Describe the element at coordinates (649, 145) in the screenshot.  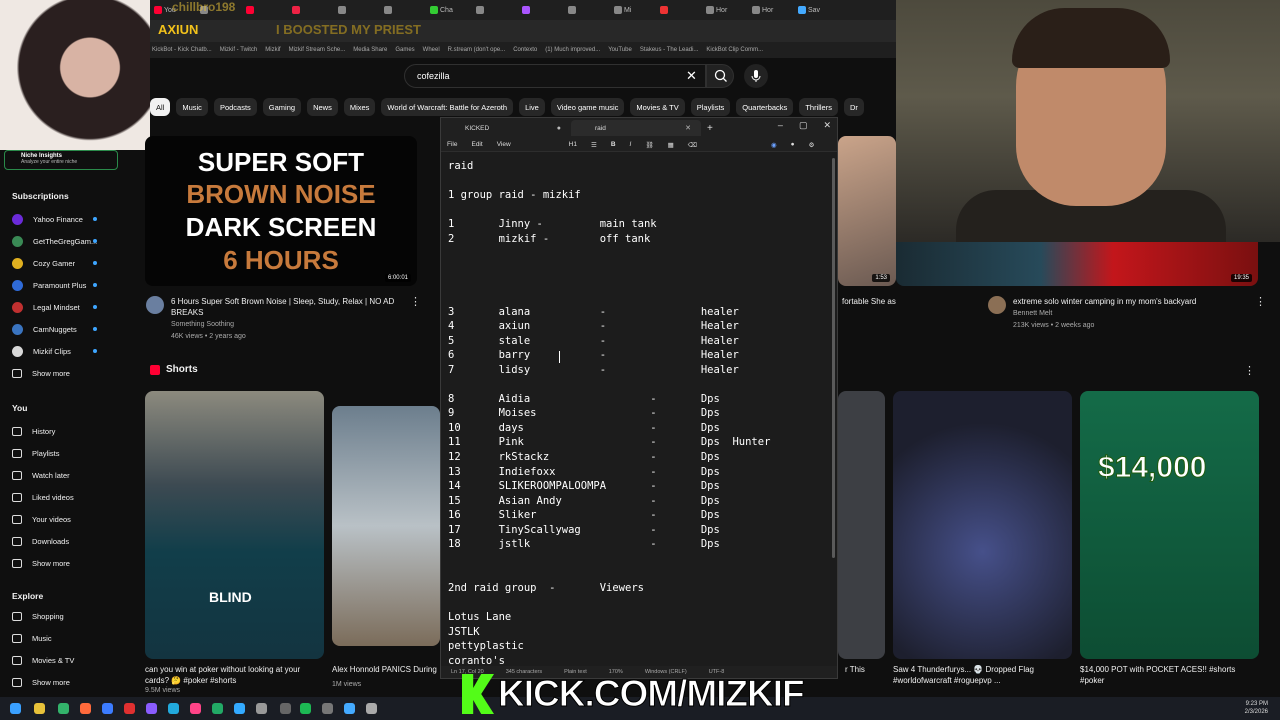
I see `link-icon: ⛓` at that location.